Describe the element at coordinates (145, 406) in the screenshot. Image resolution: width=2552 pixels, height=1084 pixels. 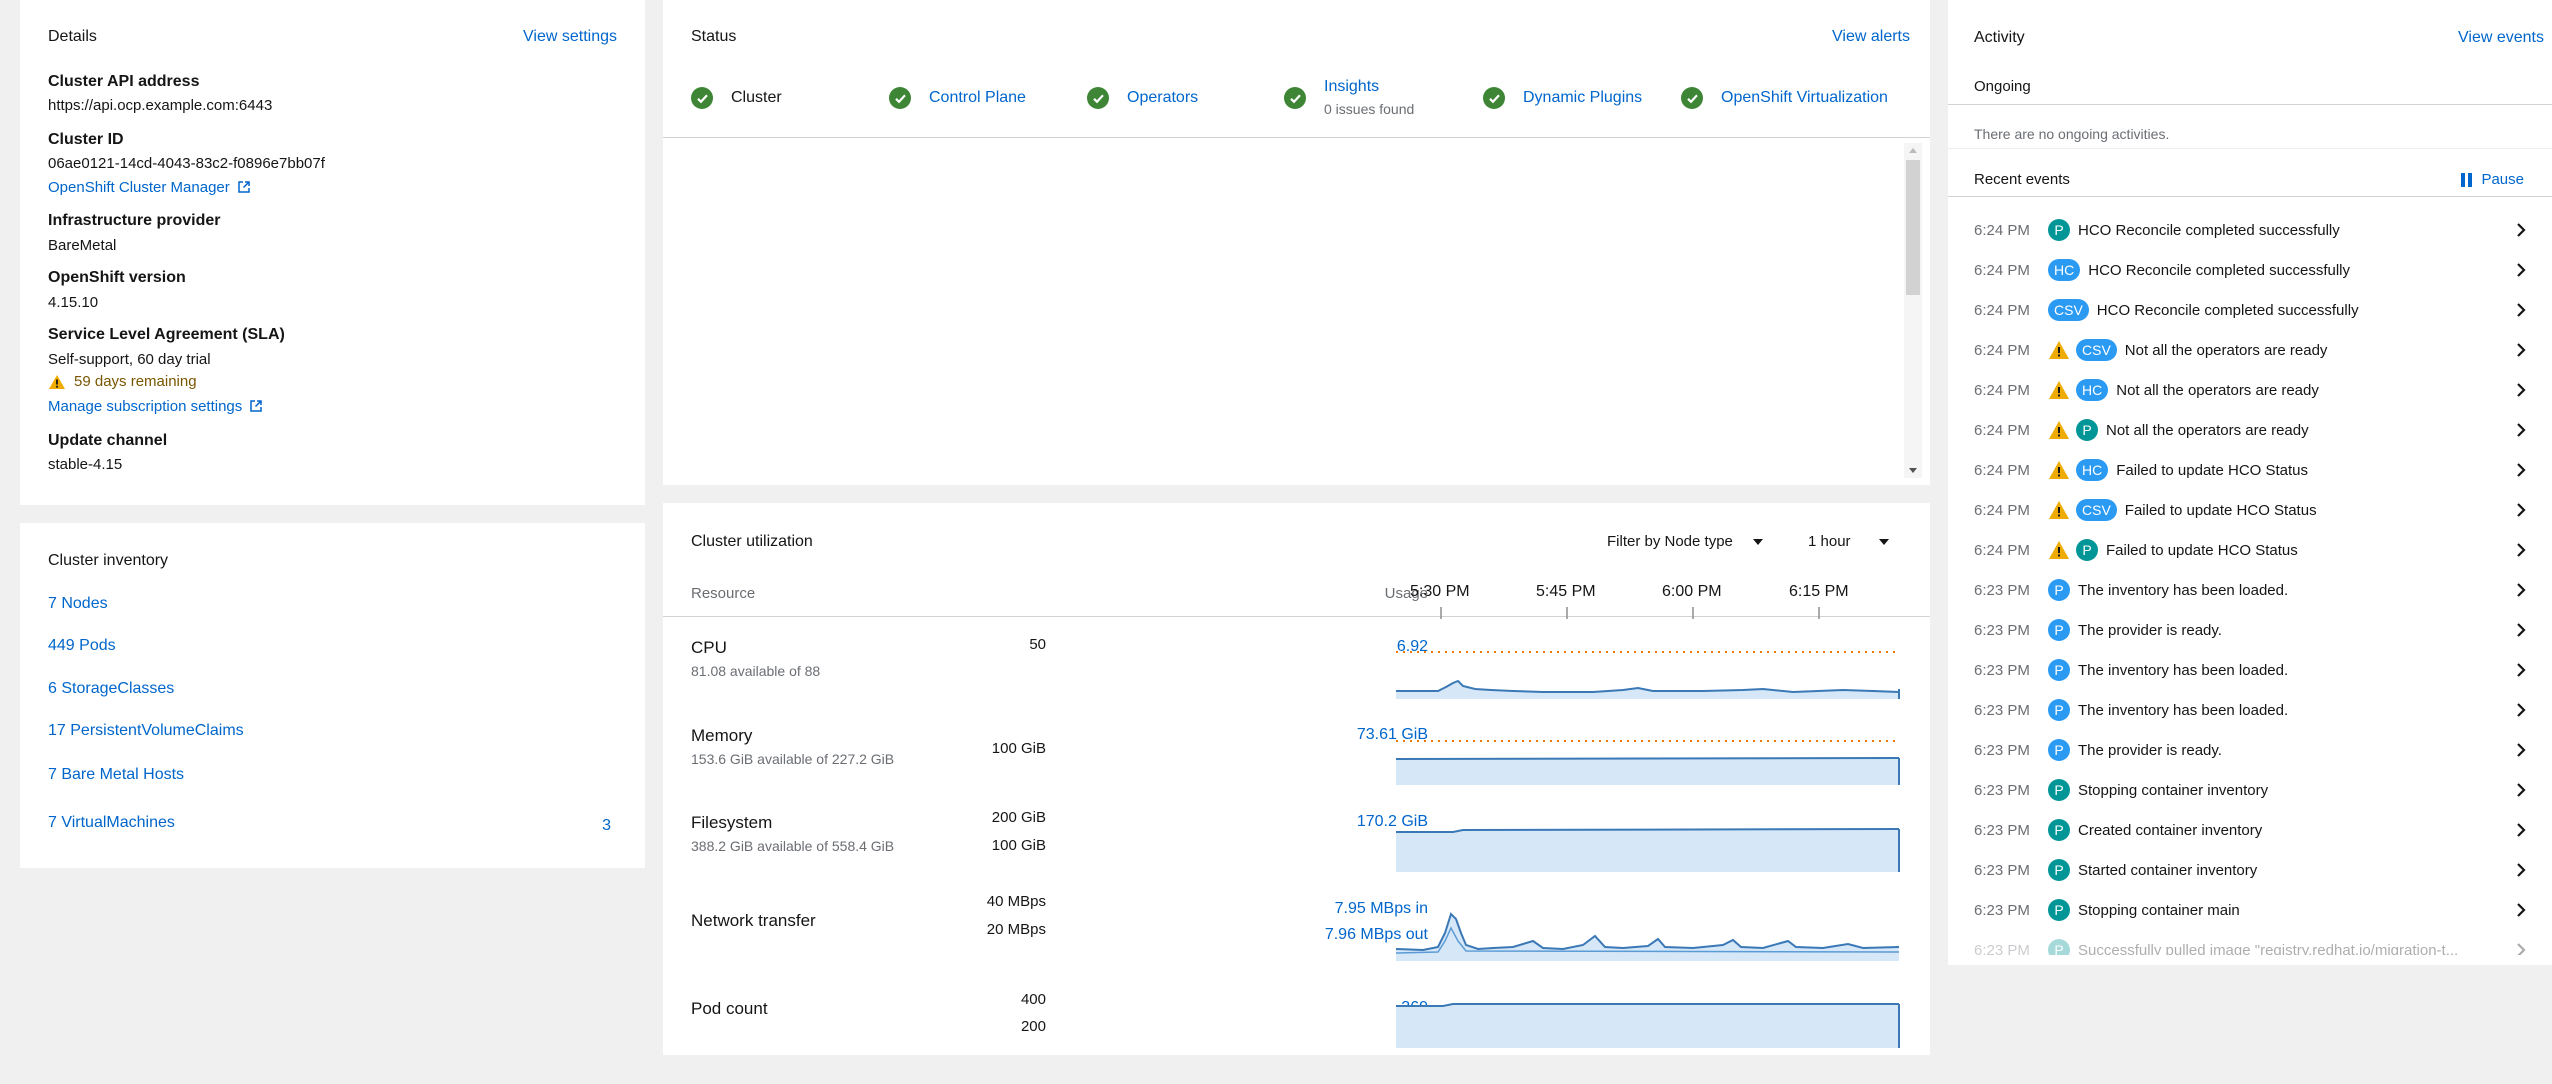
I see `manage-subscription-label: Manage subscription settings` at that location.